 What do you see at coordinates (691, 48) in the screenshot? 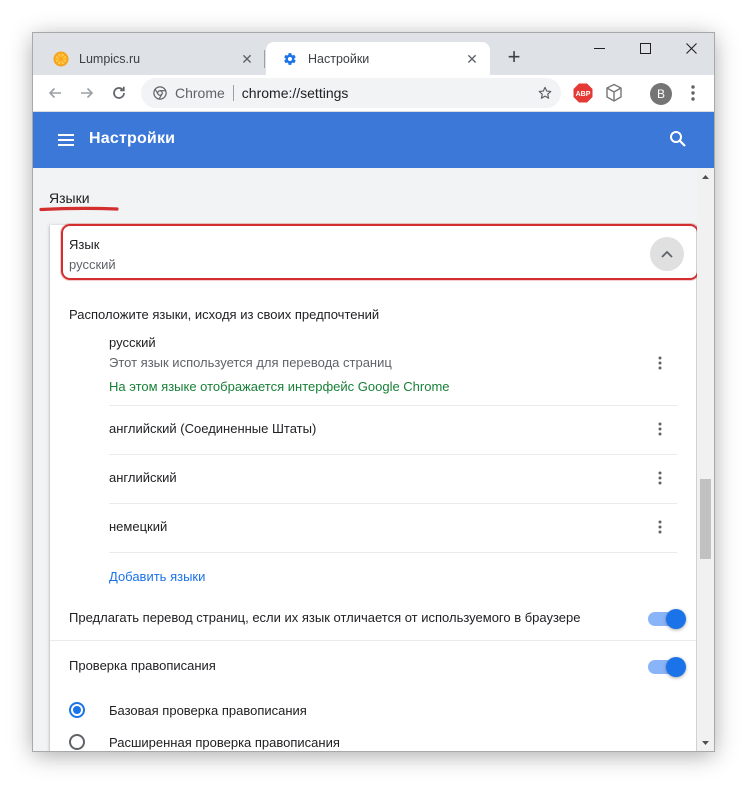
I see `window-close-icon` at bounding box center [691, 48].